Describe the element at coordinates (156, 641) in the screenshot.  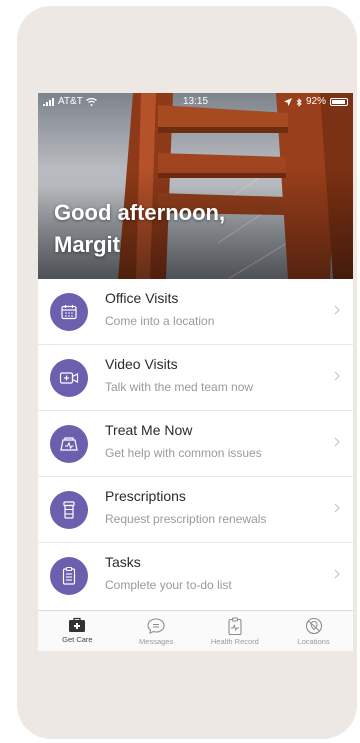
I see `tab-label: Messages` at that location.